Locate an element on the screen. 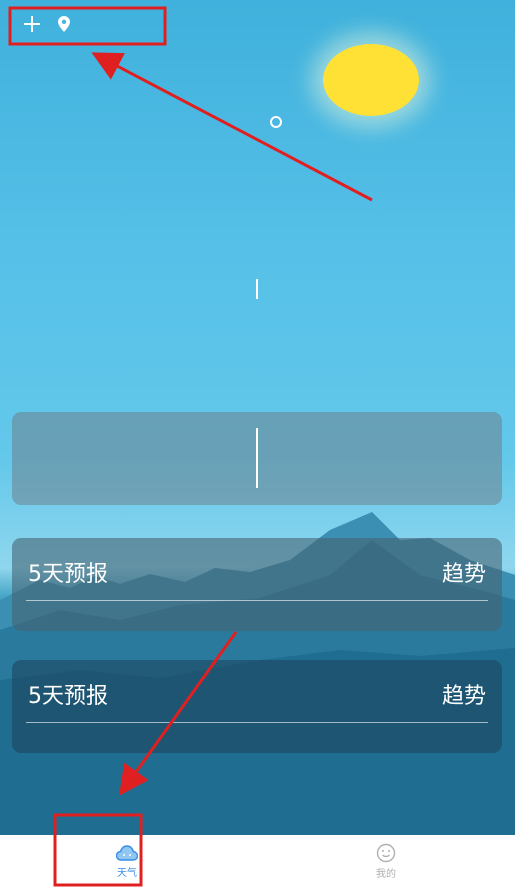 This screenshot has height=887, width=515. add-city-button is located at coordinates (32, 24).